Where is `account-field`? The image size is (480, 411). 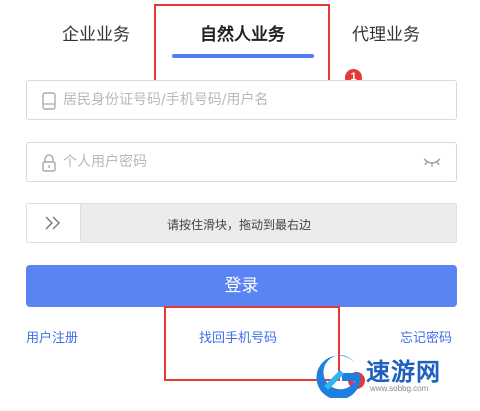
account-field is located at coordinates (241, 100).